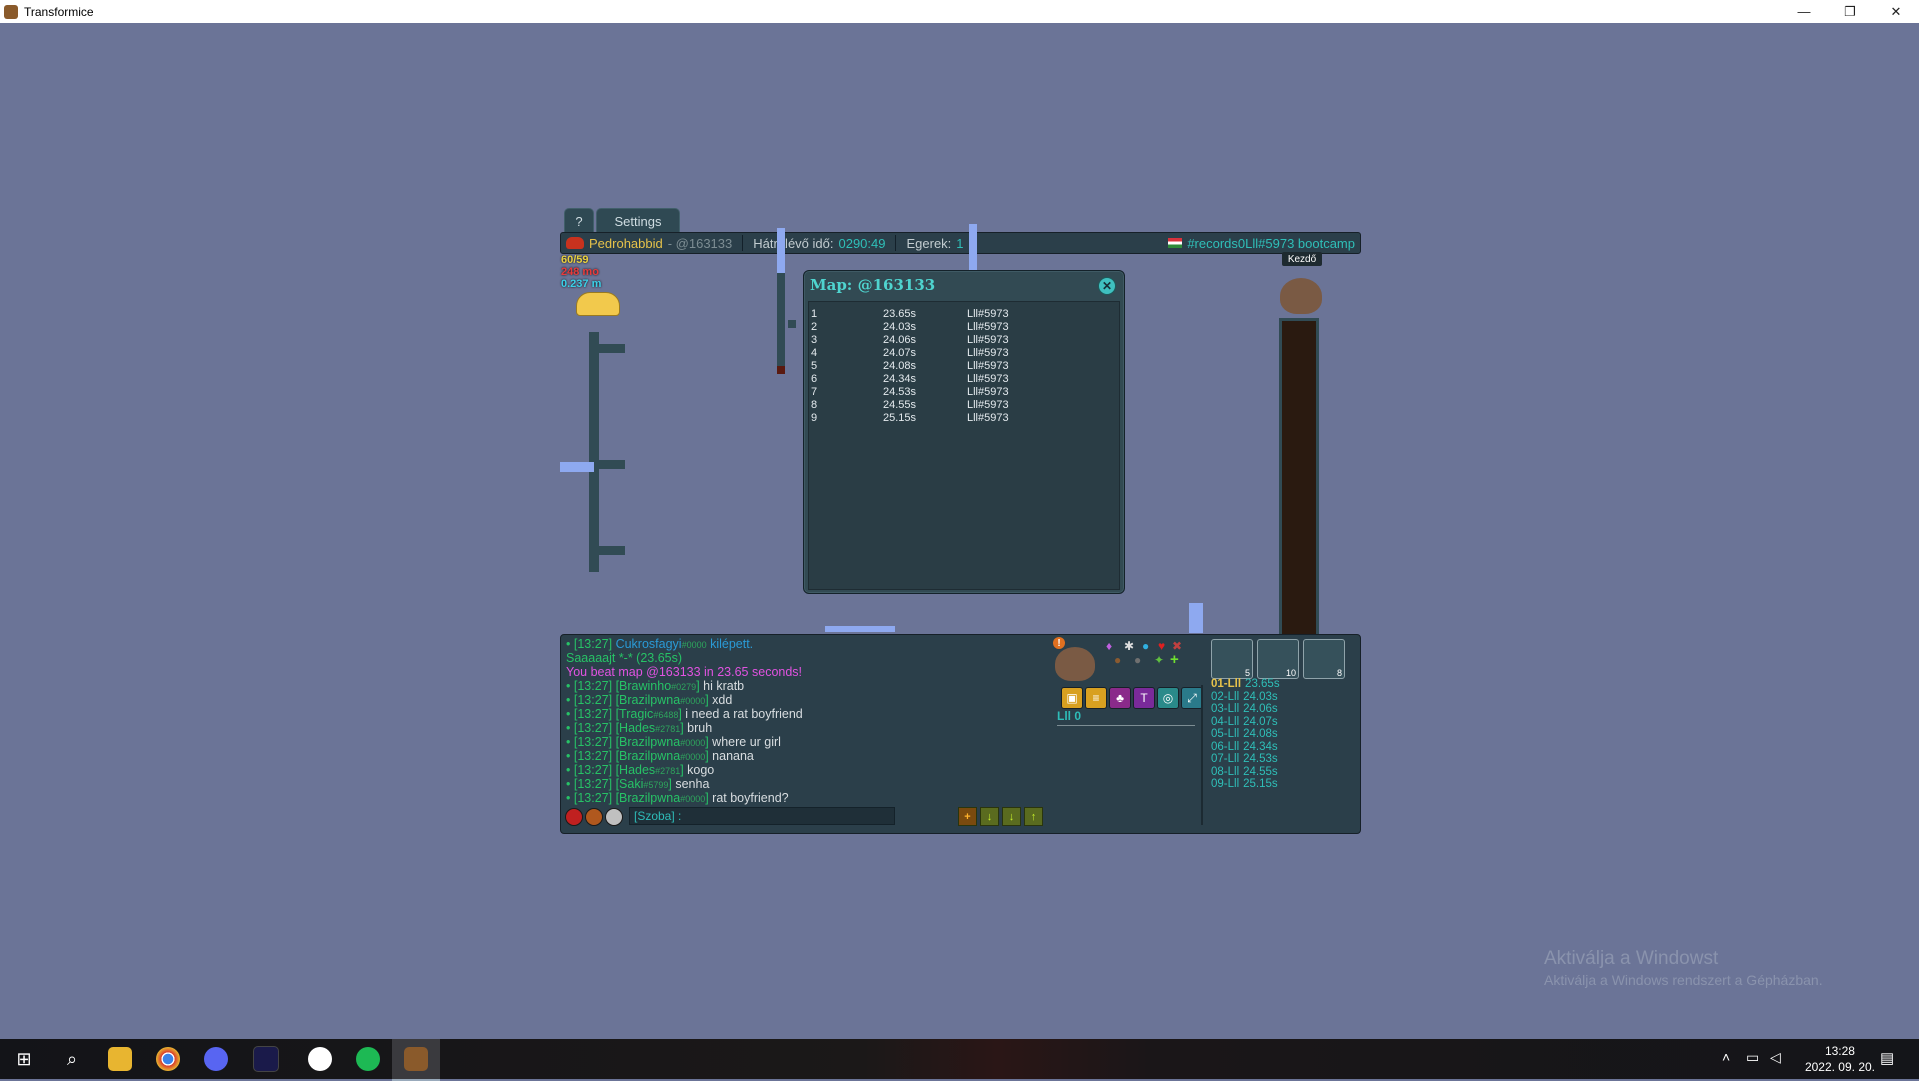  I want to click on record-time: 24.08s, so click(900, 366).